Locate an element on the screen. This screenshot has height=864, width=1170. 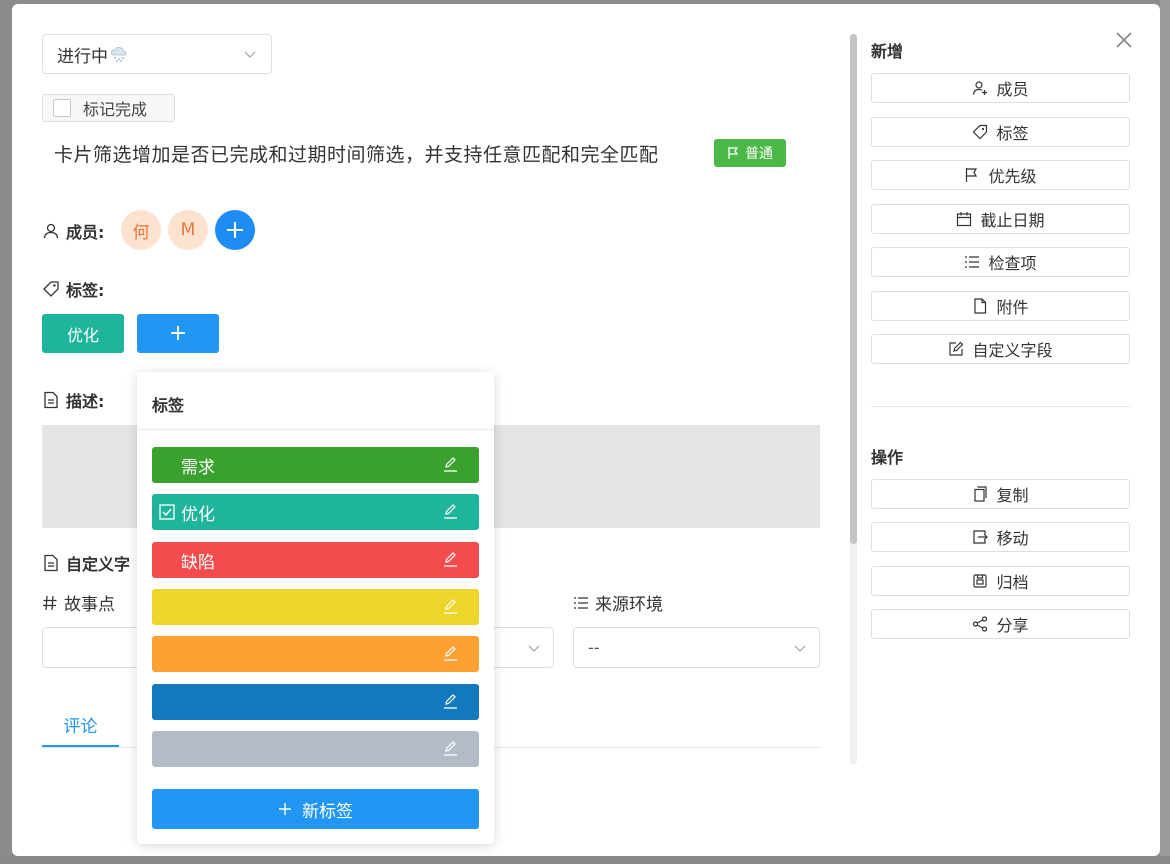
new-tag-button: 新标签 is located at coordinates (315, 809).